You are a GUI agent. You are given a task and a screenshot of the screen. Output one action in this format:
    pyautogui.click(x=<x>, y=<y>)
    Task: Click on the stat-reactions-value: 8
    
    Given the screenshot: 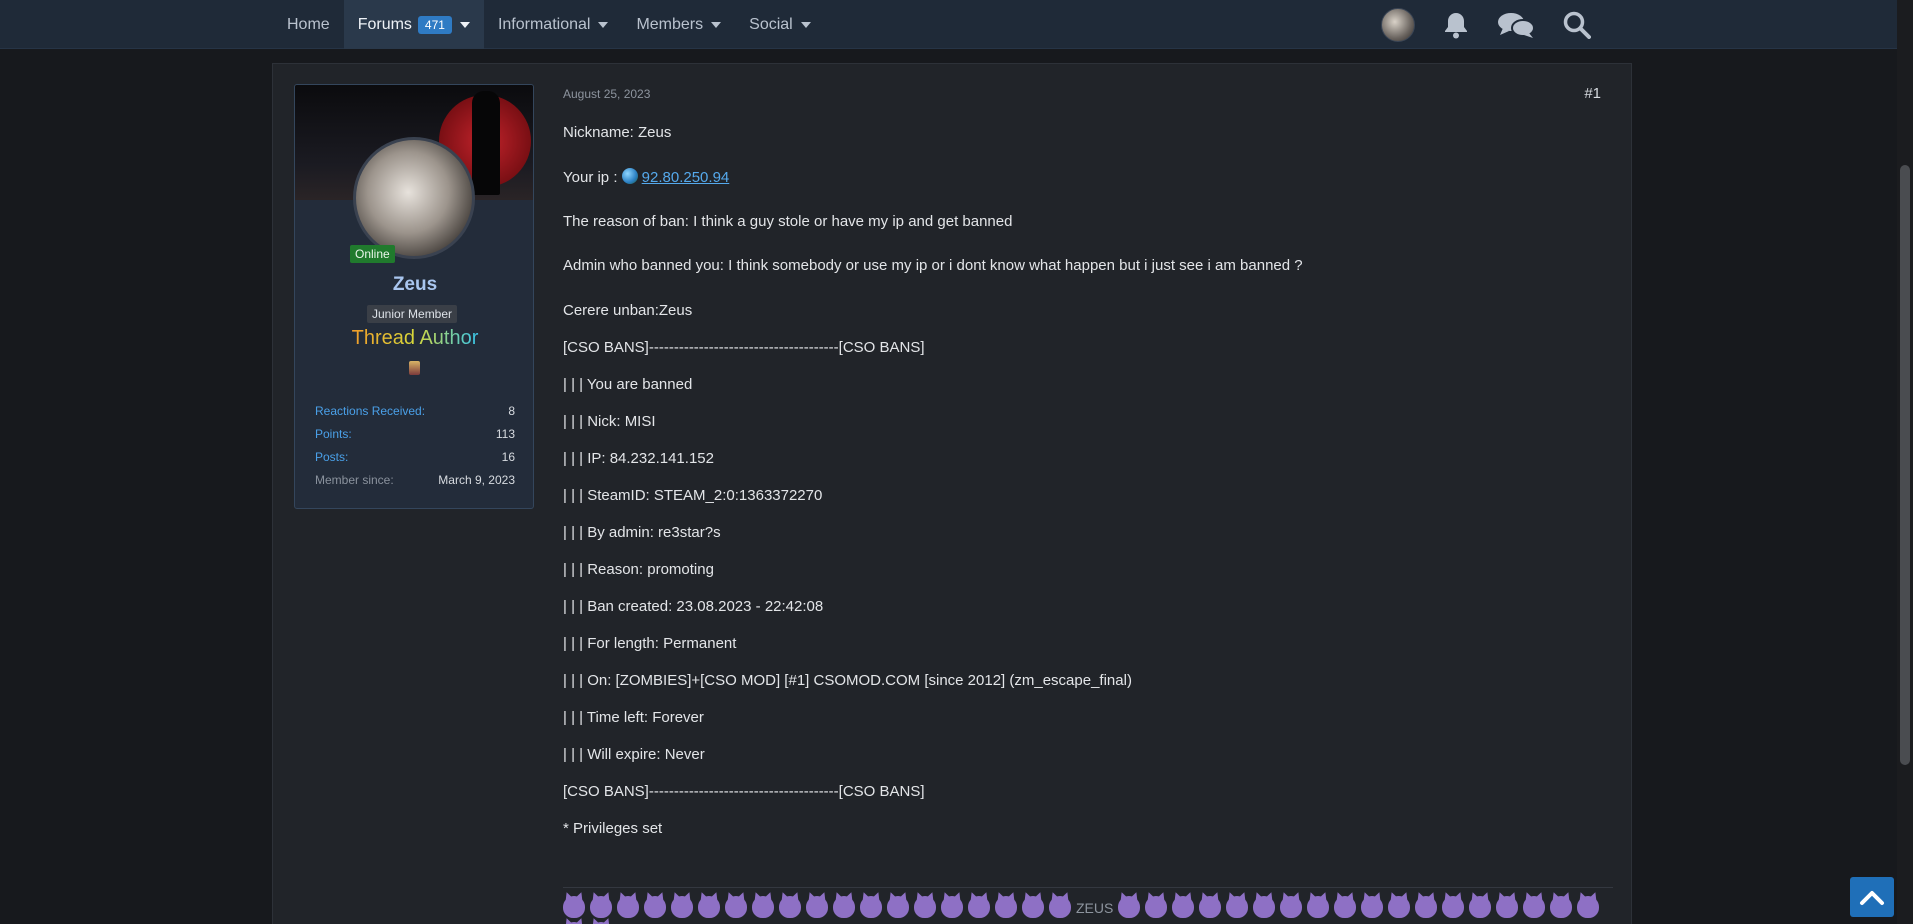 What is the action you would take?
    pyautogui.click(x=511, y=410)
    